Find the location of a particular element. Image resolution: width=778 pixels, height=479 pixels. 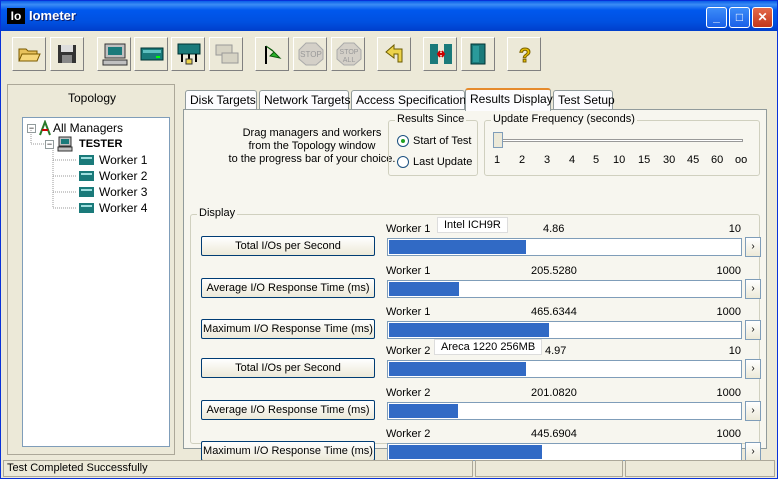

start-network-worker-button is located at coordinates (188, 54).